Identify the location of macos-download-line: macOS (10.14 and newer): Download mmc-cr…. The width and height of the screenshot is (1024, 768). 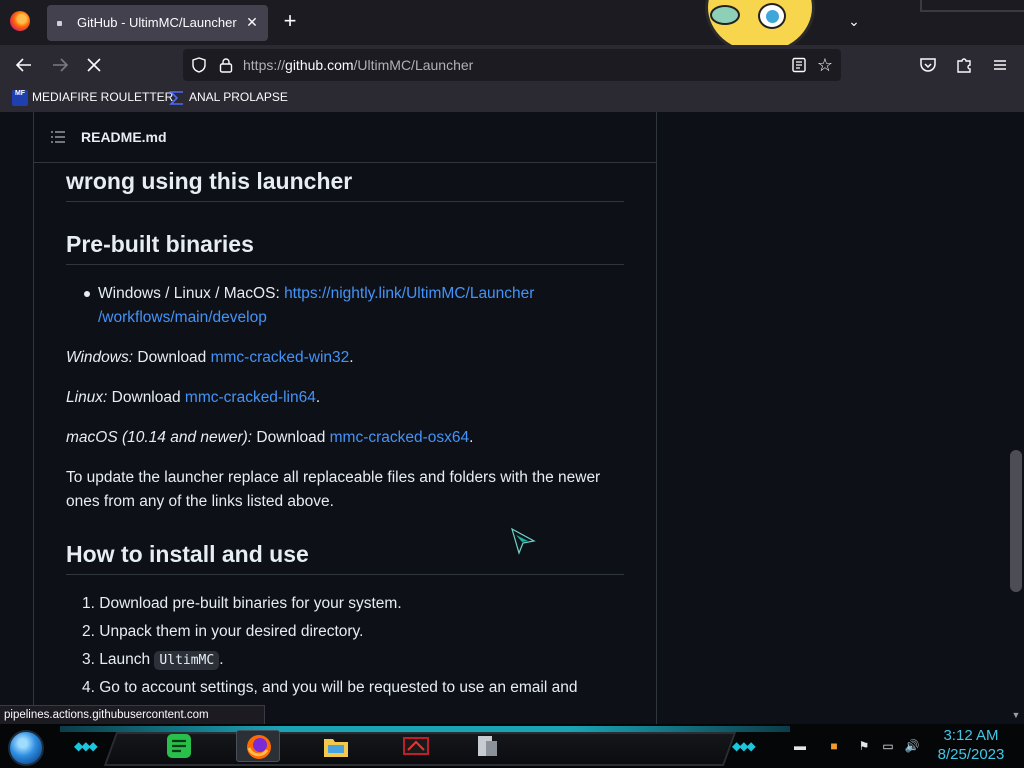
(270, 437).